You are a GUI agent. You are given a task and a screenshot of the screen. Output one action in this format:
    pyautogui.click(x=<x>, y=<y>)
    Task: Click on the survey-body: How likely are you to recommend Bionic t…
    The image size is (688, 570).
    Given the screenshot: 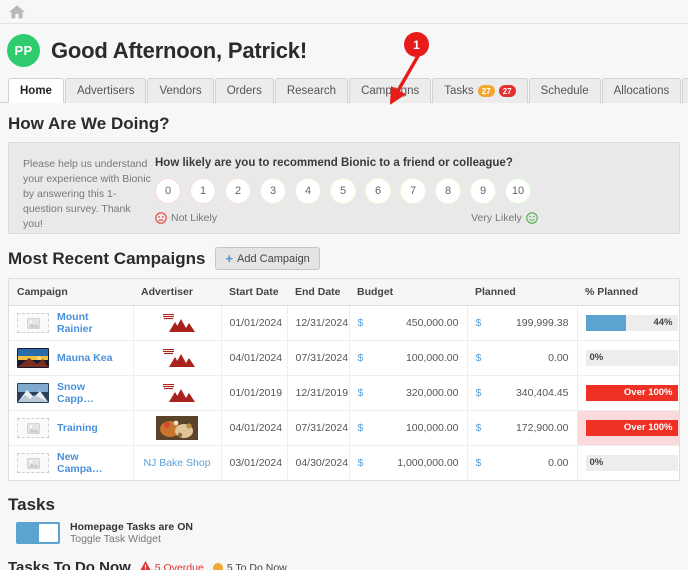 What is the action you would take?
    pyautogui.click(x=415, y=190)
    